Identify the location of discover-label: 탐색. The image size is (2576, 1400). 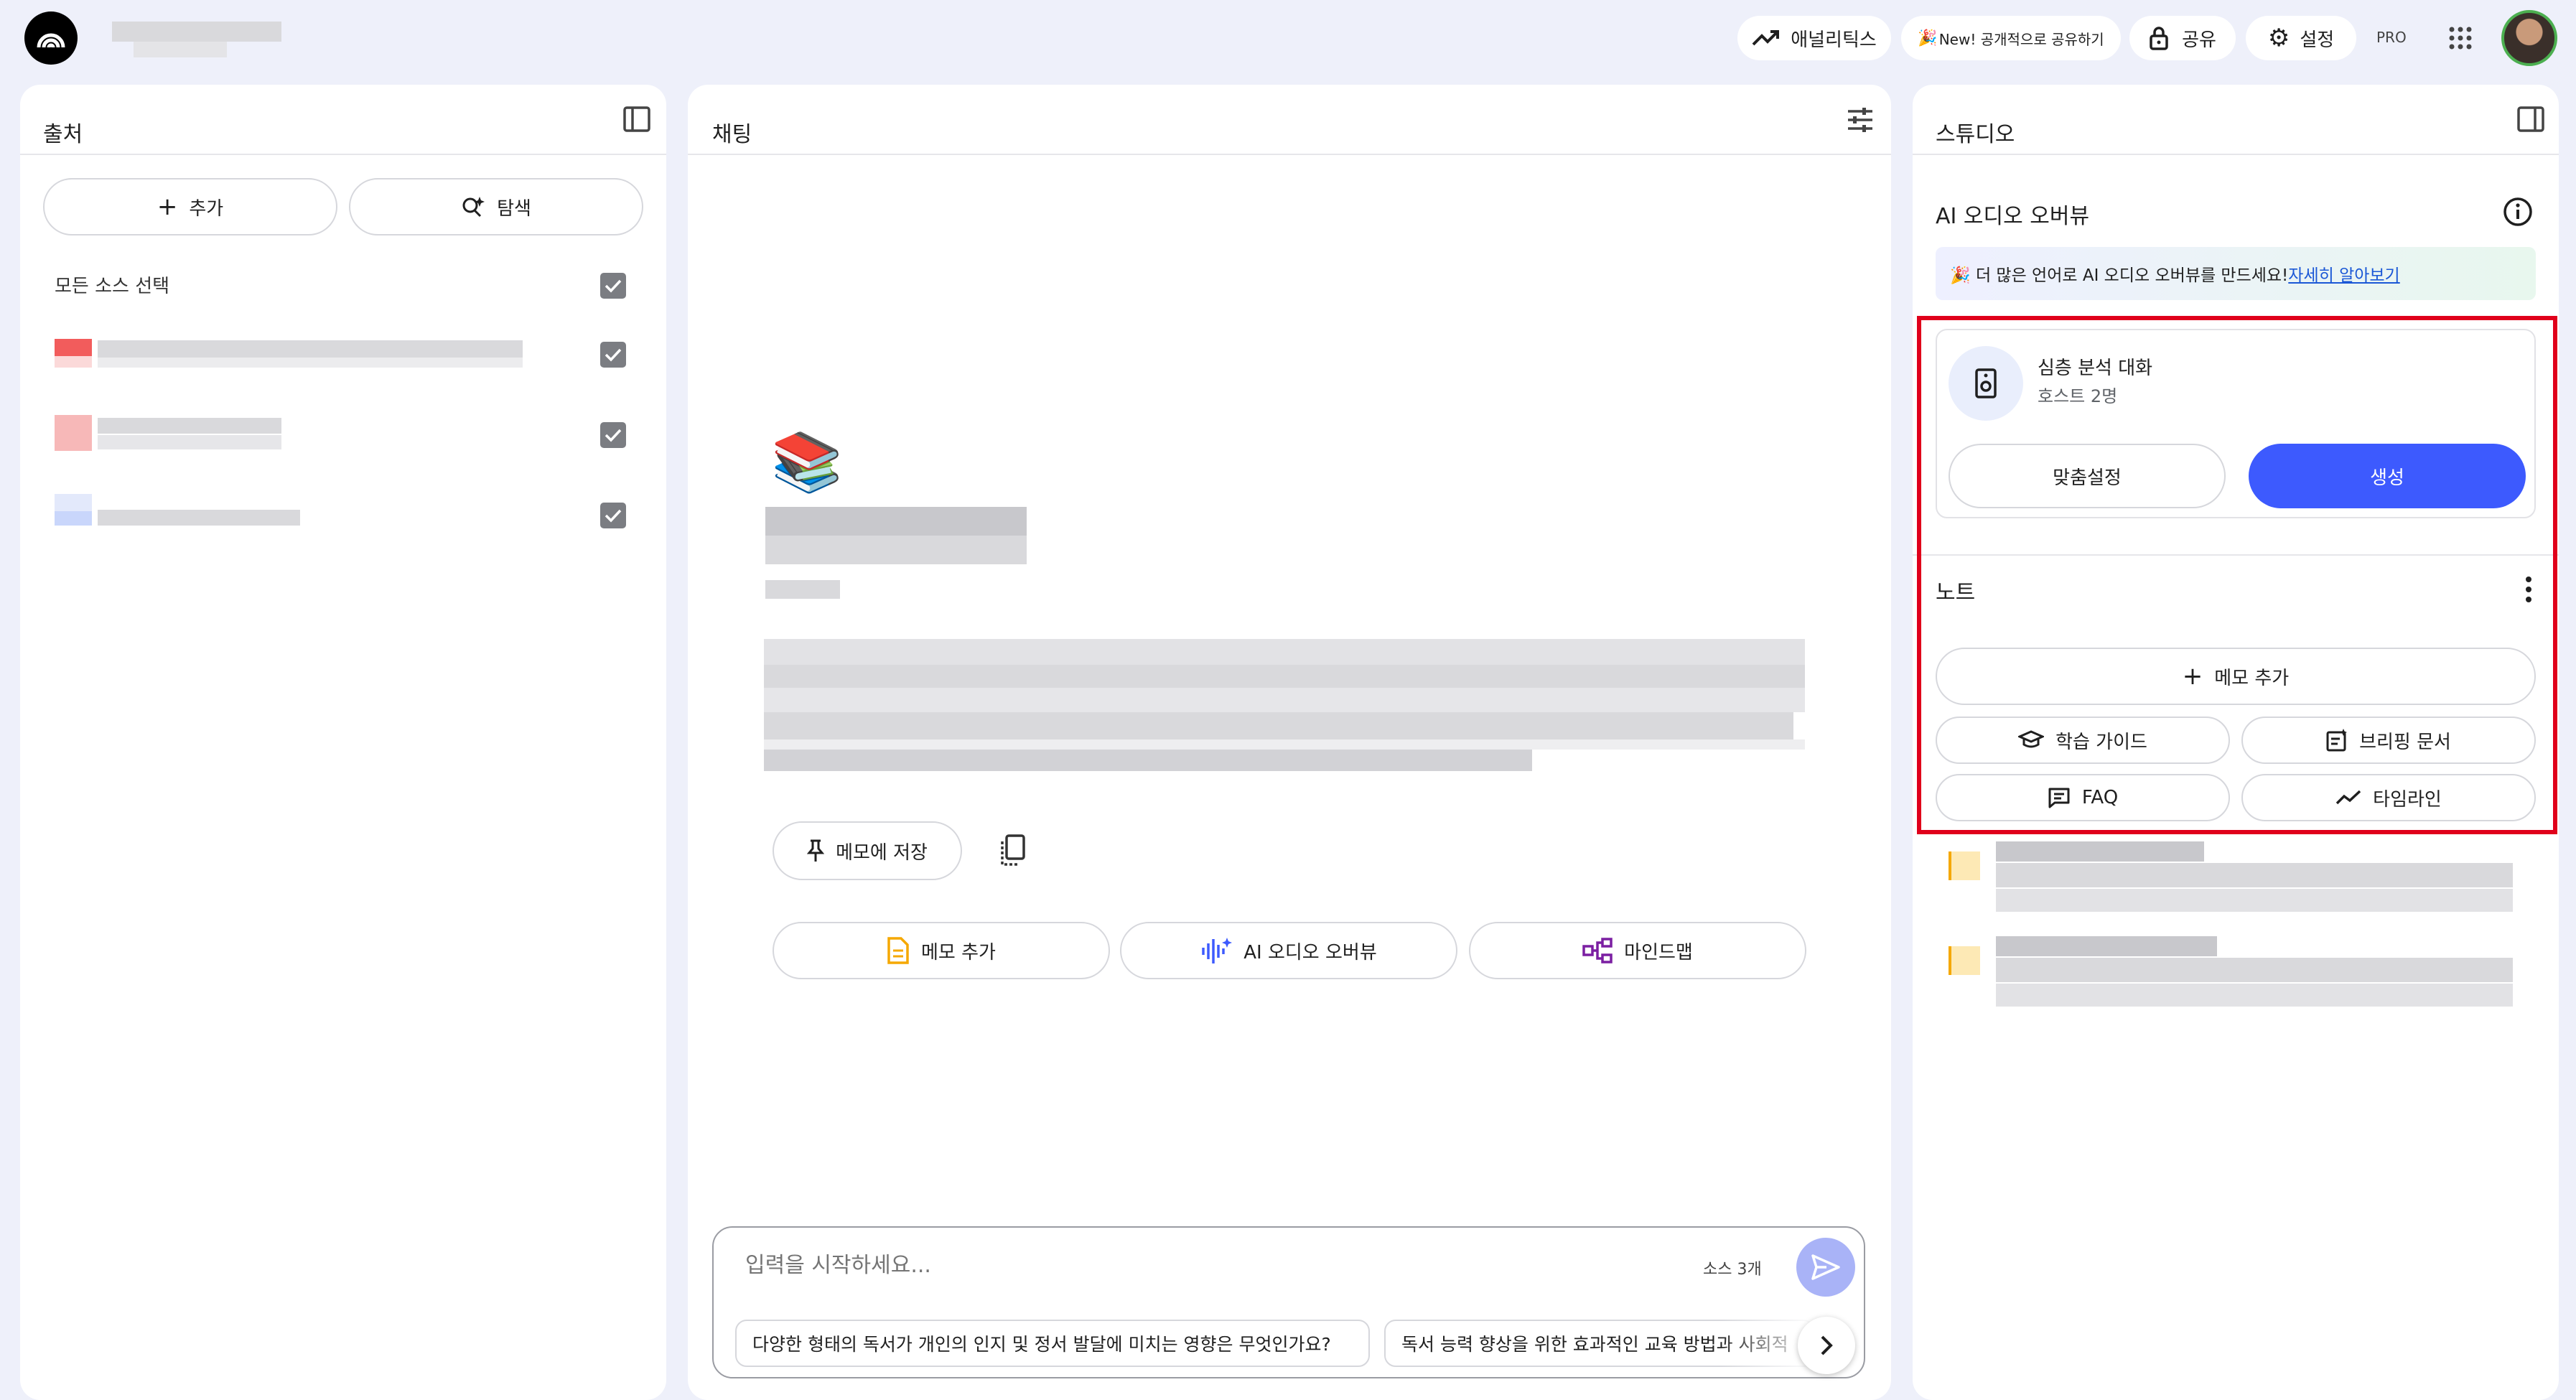
(514, 208).